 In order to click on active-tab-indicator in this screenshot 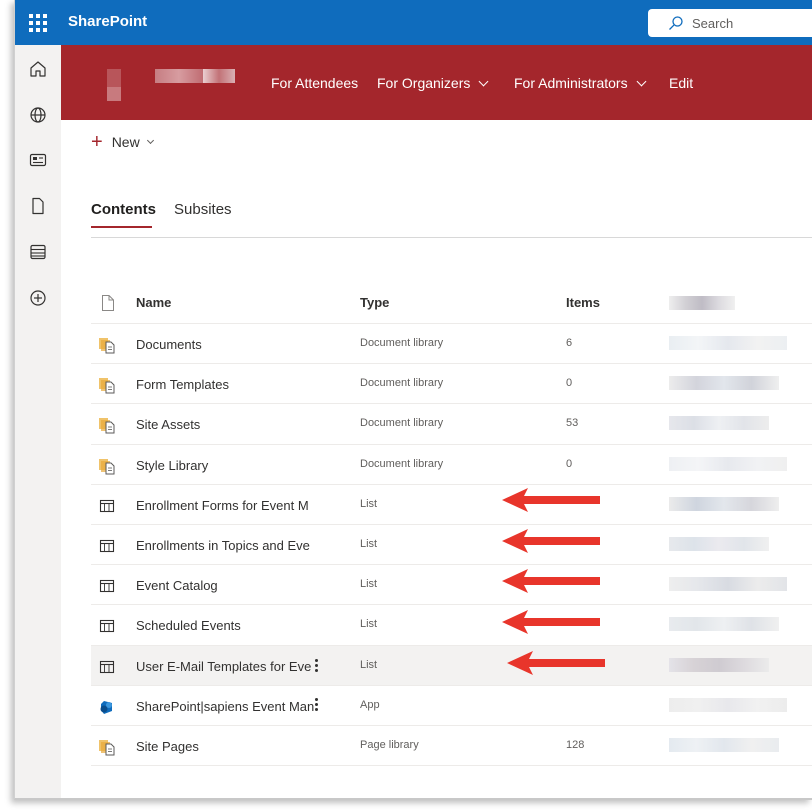, I will do `click(121, 227)`.